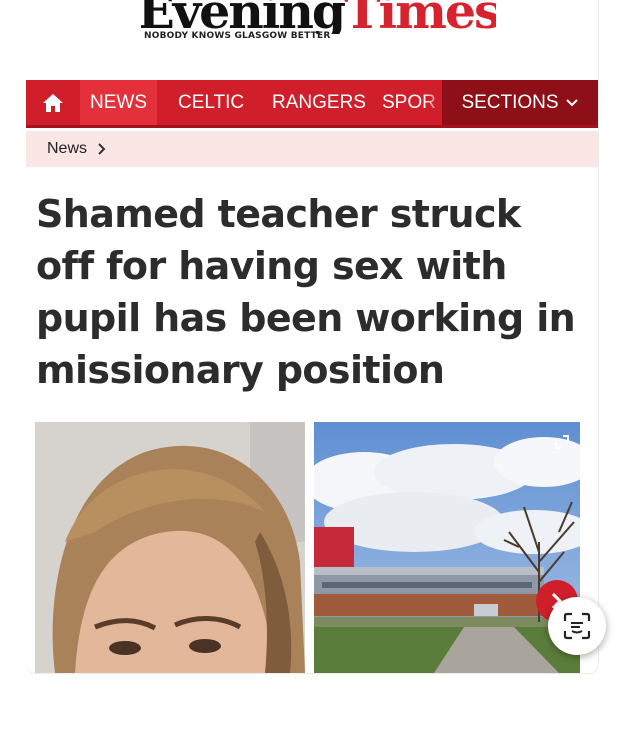  I want to click on expand-icon, so click(562, 442).